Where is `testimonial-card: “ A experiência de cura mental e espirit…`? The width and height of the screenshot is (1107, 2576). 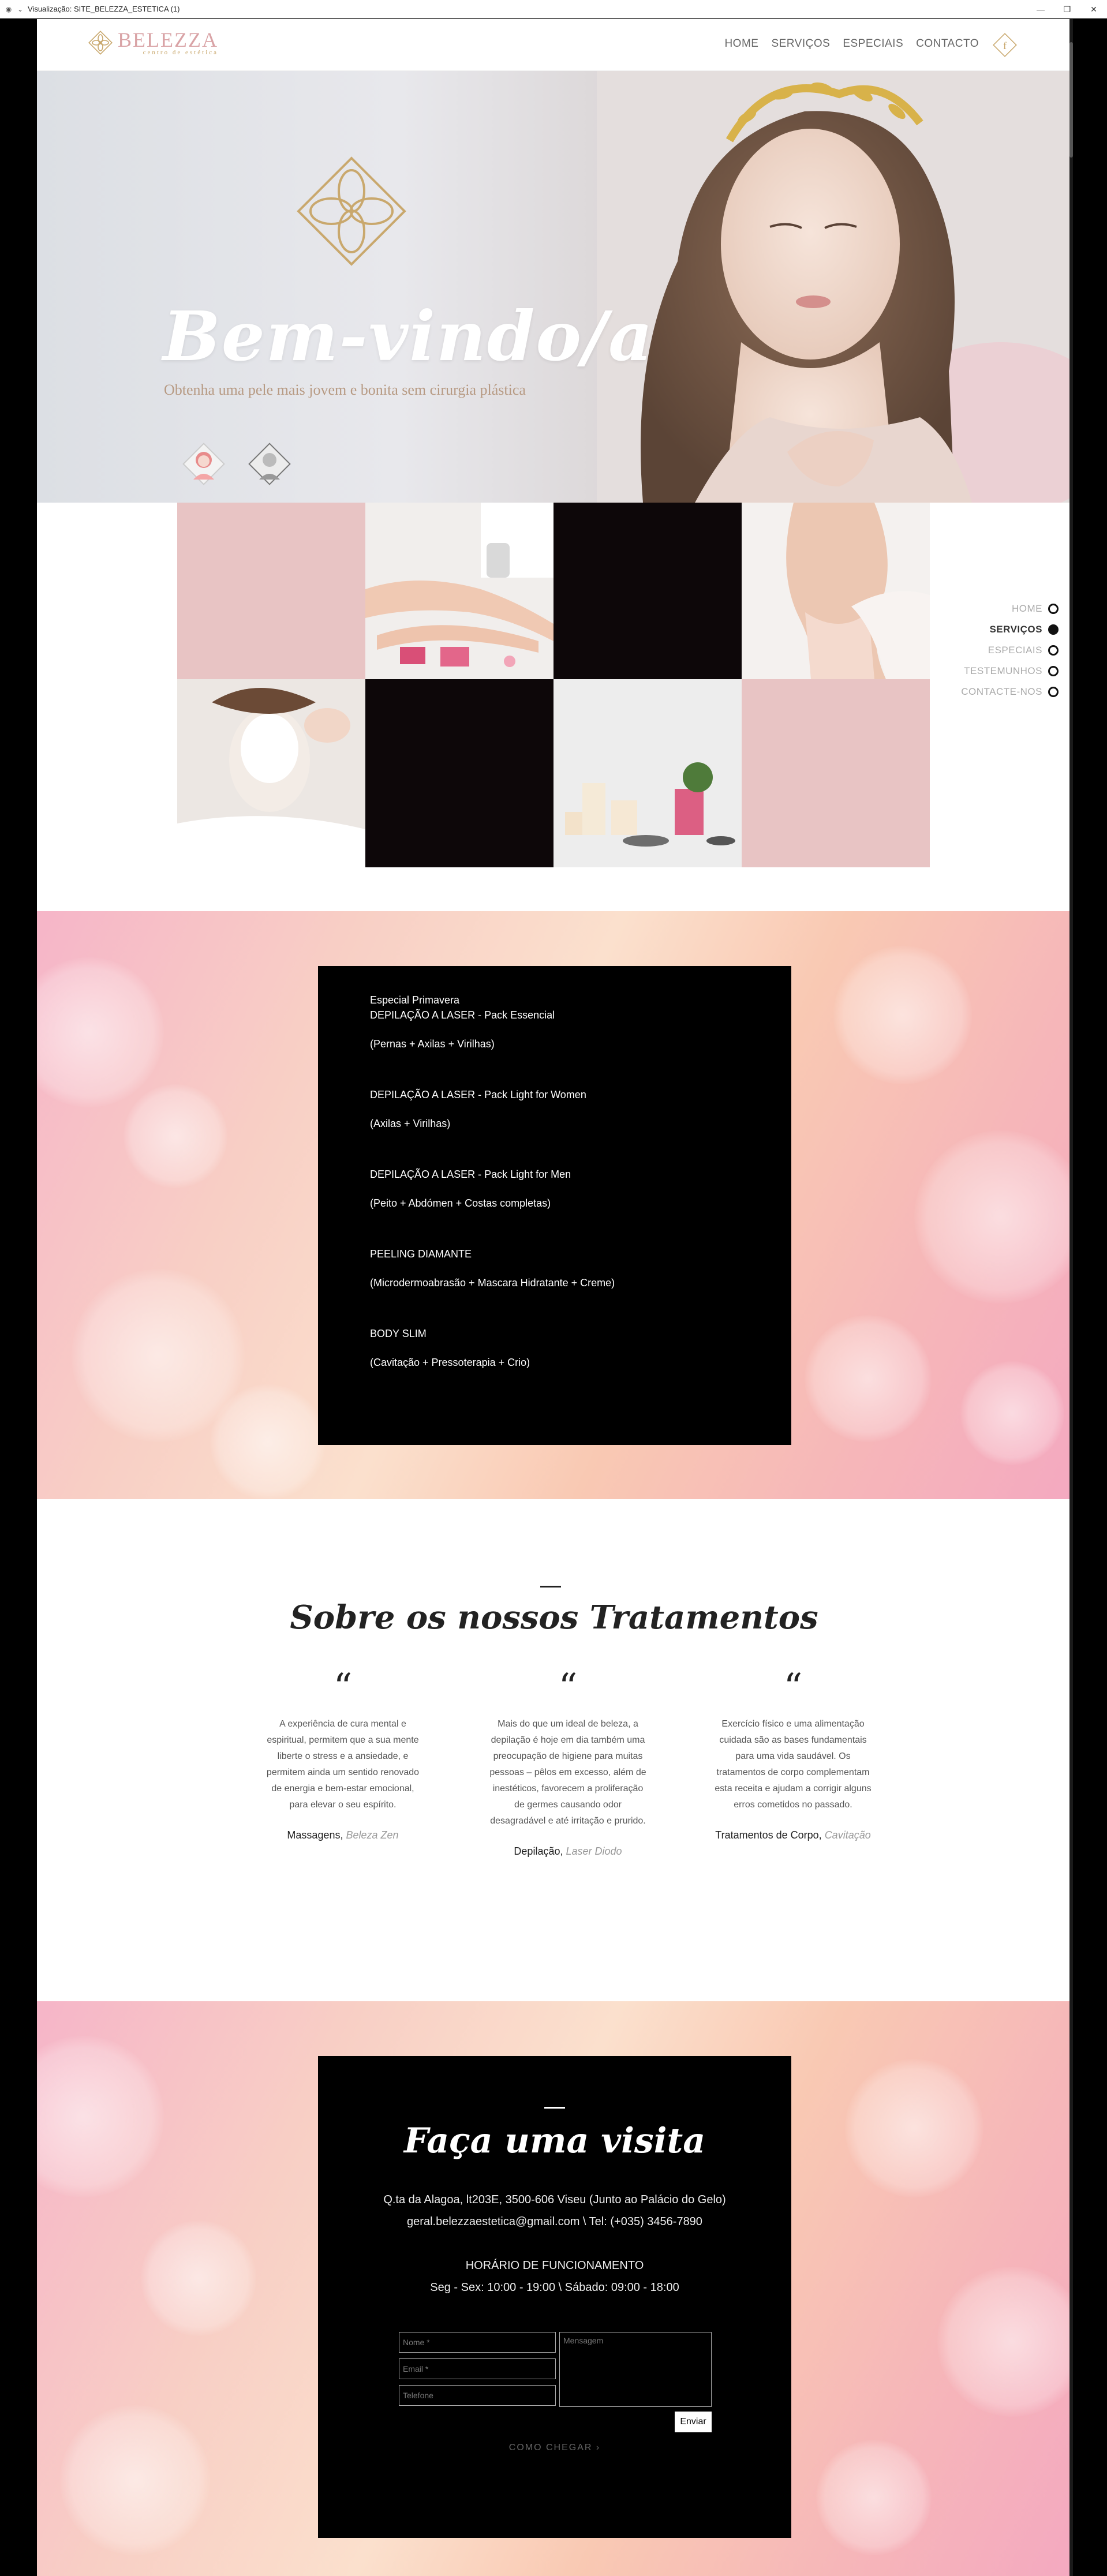 testimonial-card: “ A experiência de cura mental e espirit… is located at coordinates (343, 1762).